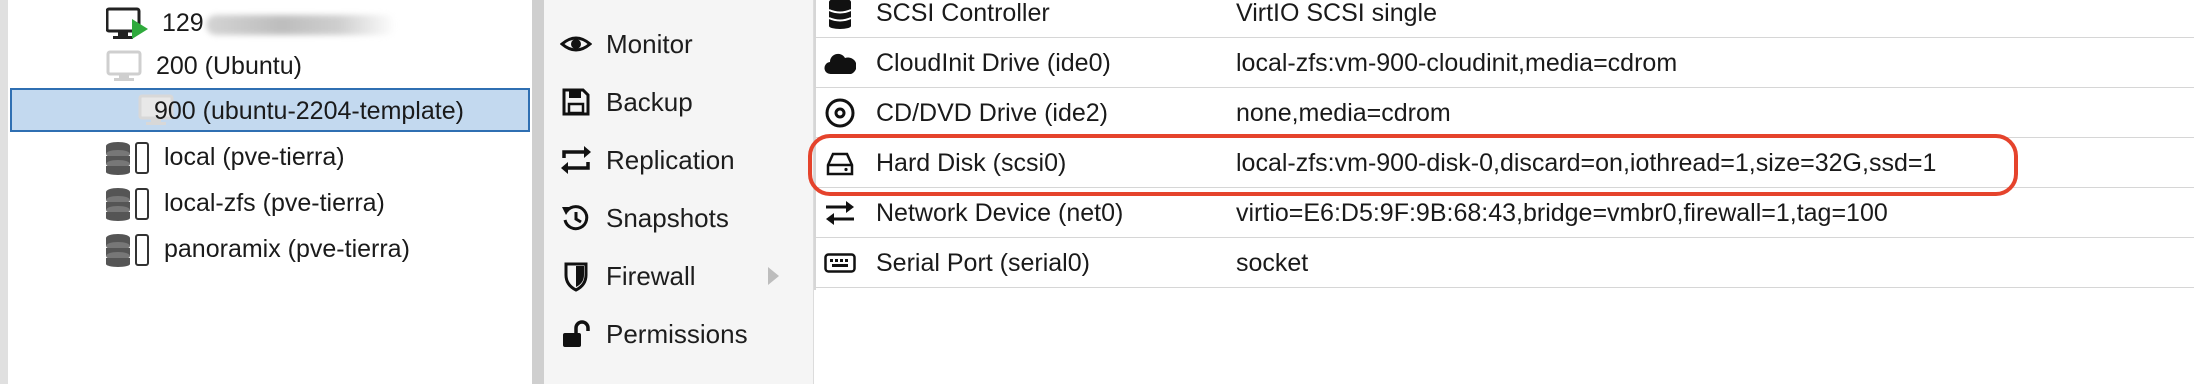 Image resolution: width=2194 pixels, height=384 pixels. Describe the element at coordinates (993, 63) in the screenshot. I see `hardware-name: CloudInit Drive (ide0)` at that location.